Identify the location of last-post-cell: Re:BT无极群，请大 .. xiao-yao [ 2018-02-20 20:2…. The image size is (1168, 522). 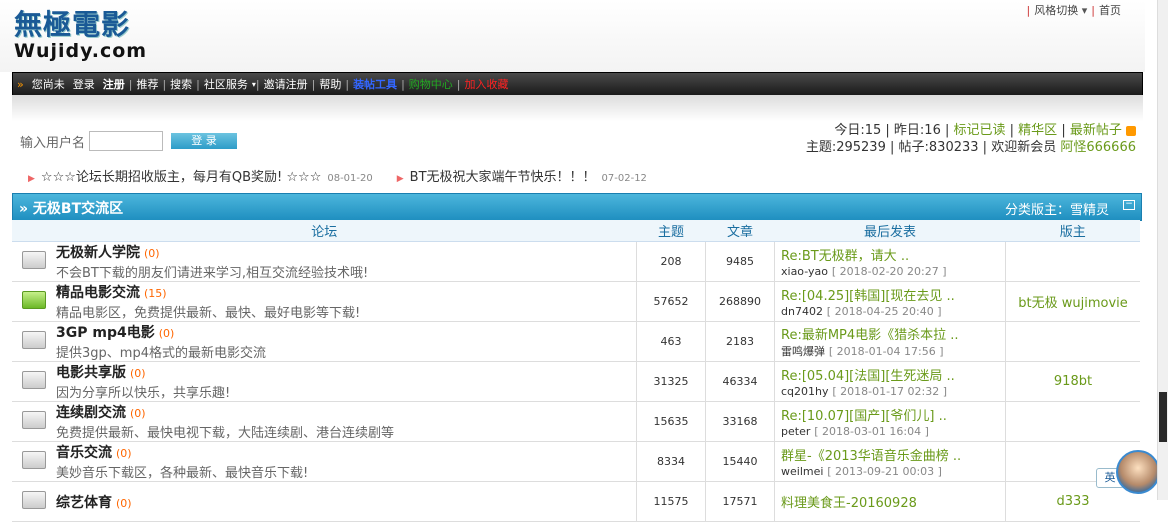
(890, 261).